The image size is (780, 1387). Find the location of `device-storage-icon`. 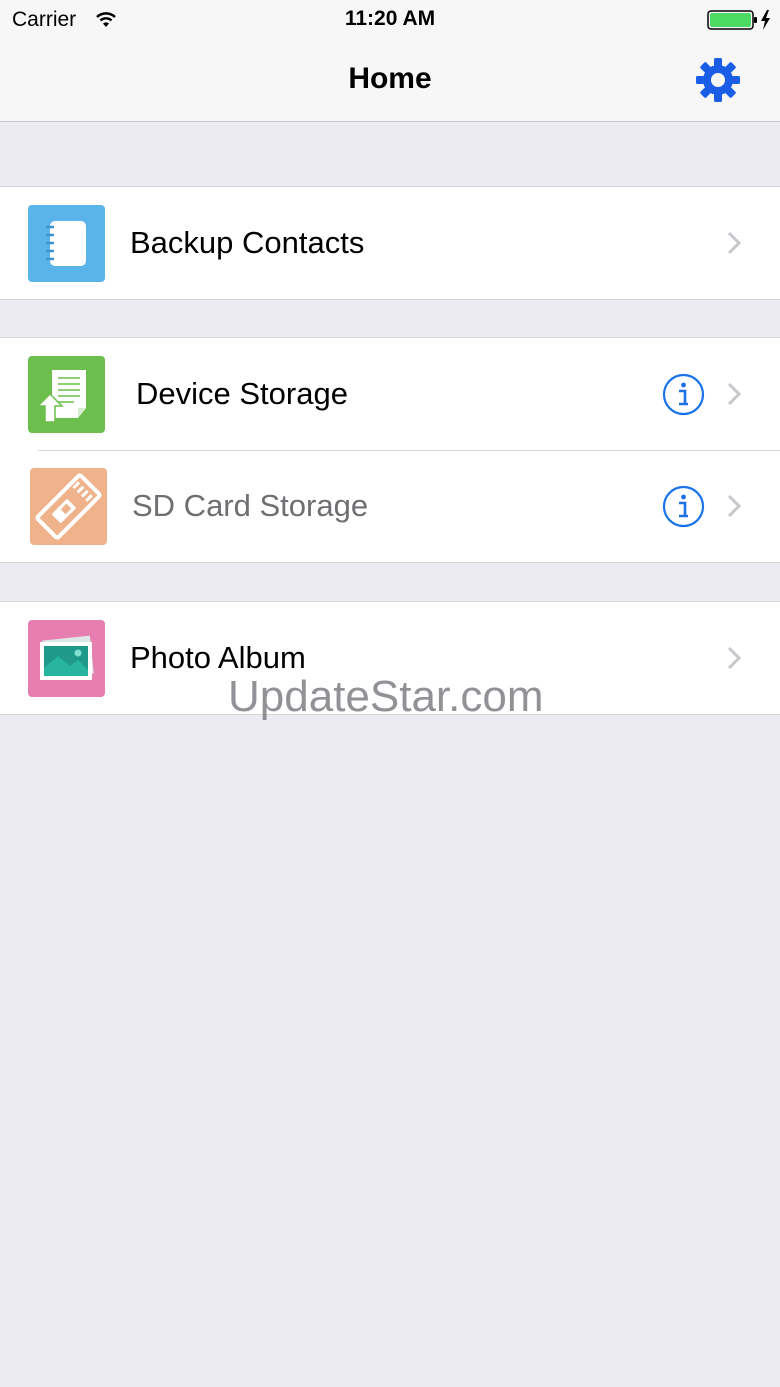

device-storage-icon is located at coordinates (66, 394).